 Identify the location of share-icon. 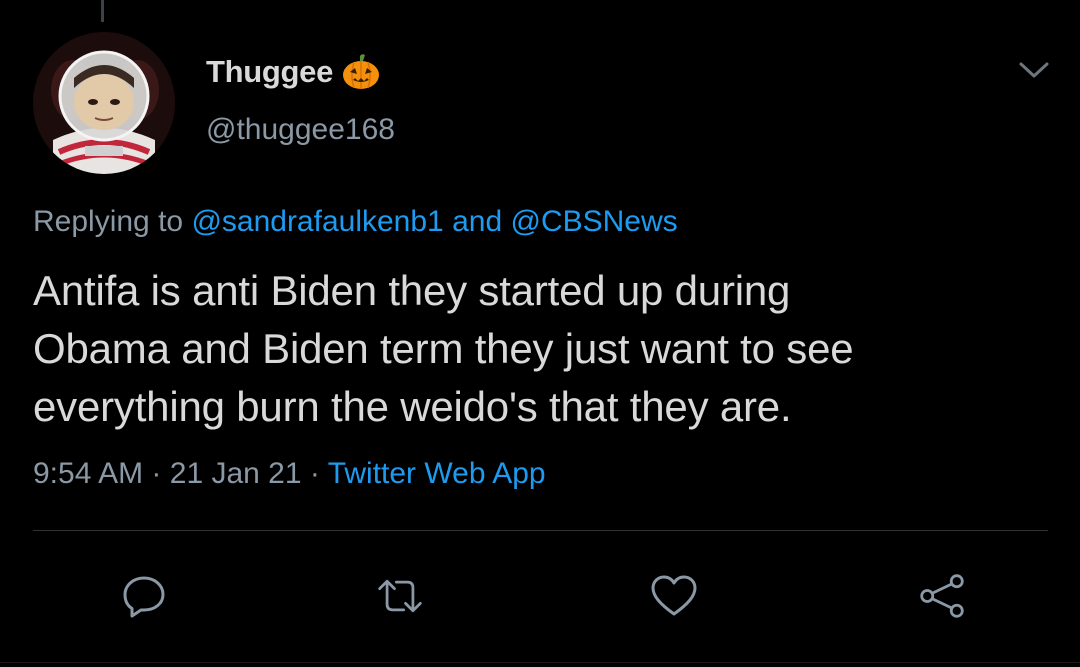
(942, 596).